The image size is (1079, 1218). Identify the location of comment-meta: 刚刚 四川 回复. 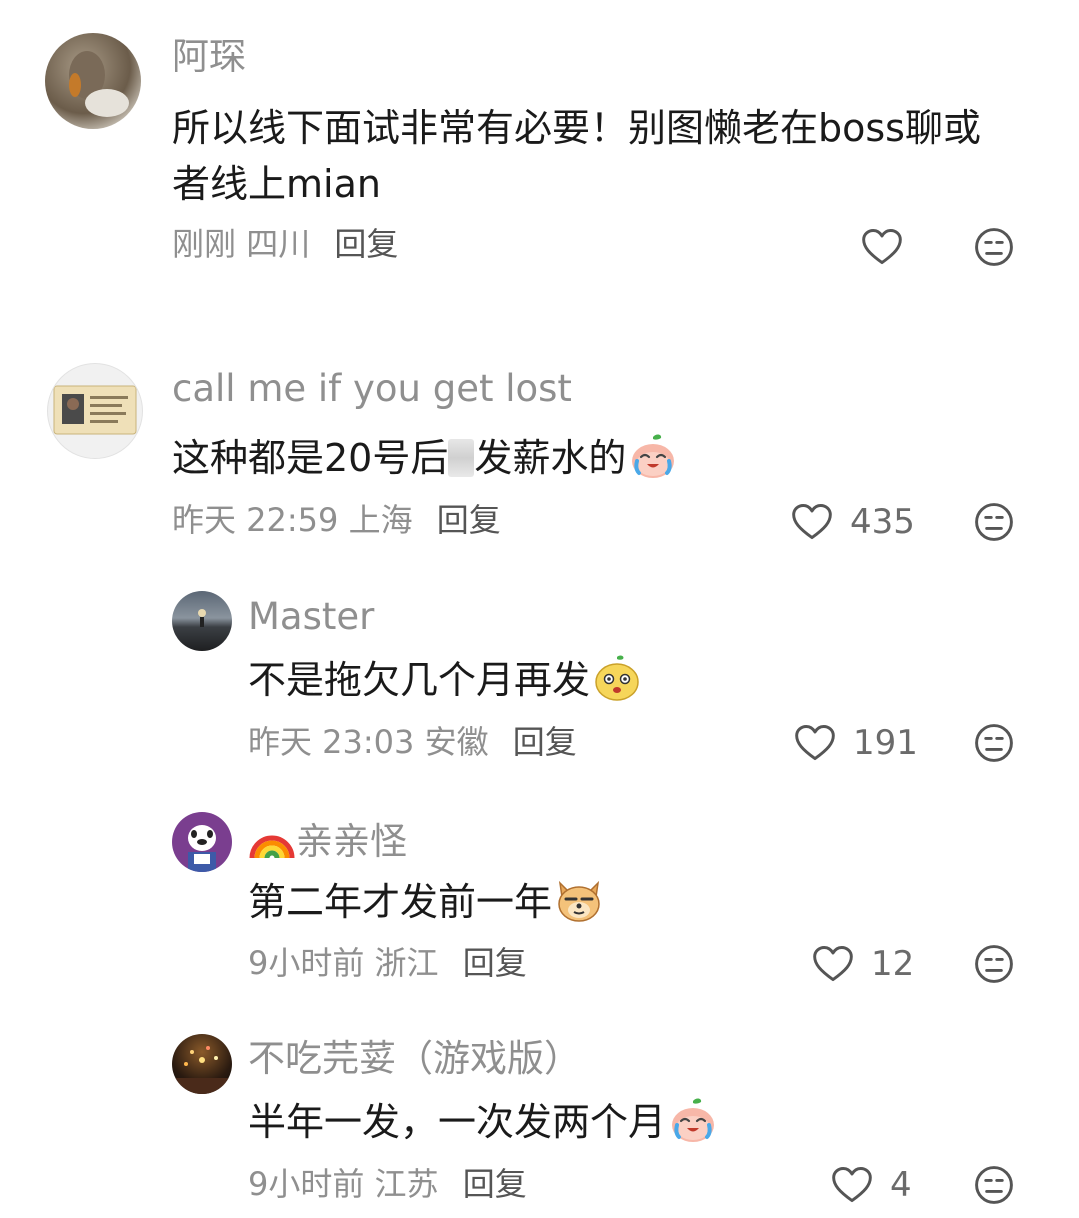
(285, 244).